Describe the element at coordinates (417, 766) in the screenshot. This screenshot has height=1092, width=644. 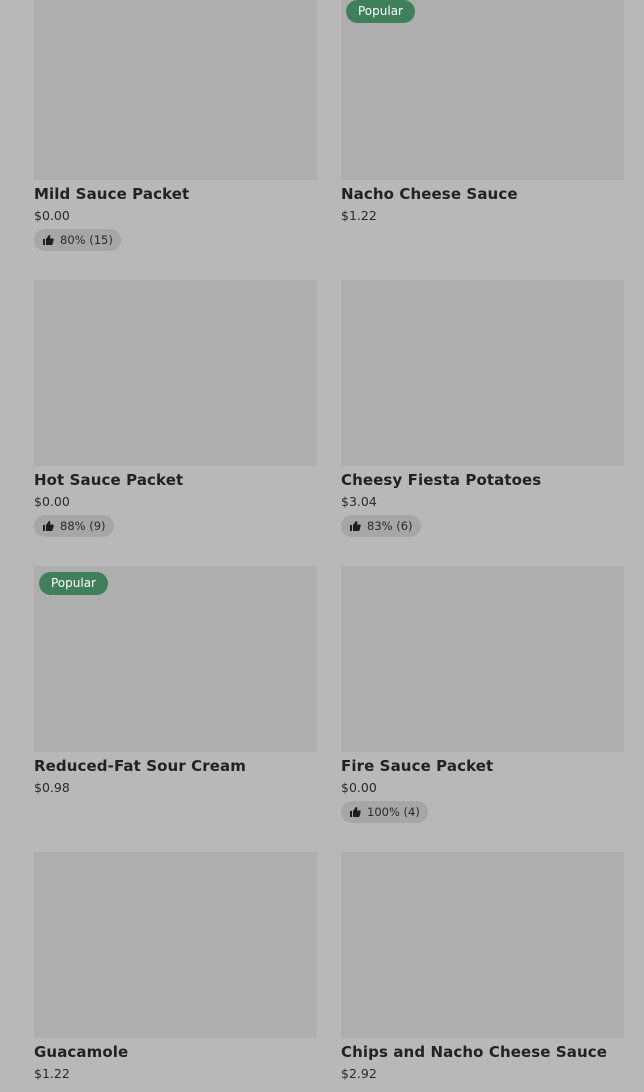
I see `item-name: Fire Sauce Packet` at that location.